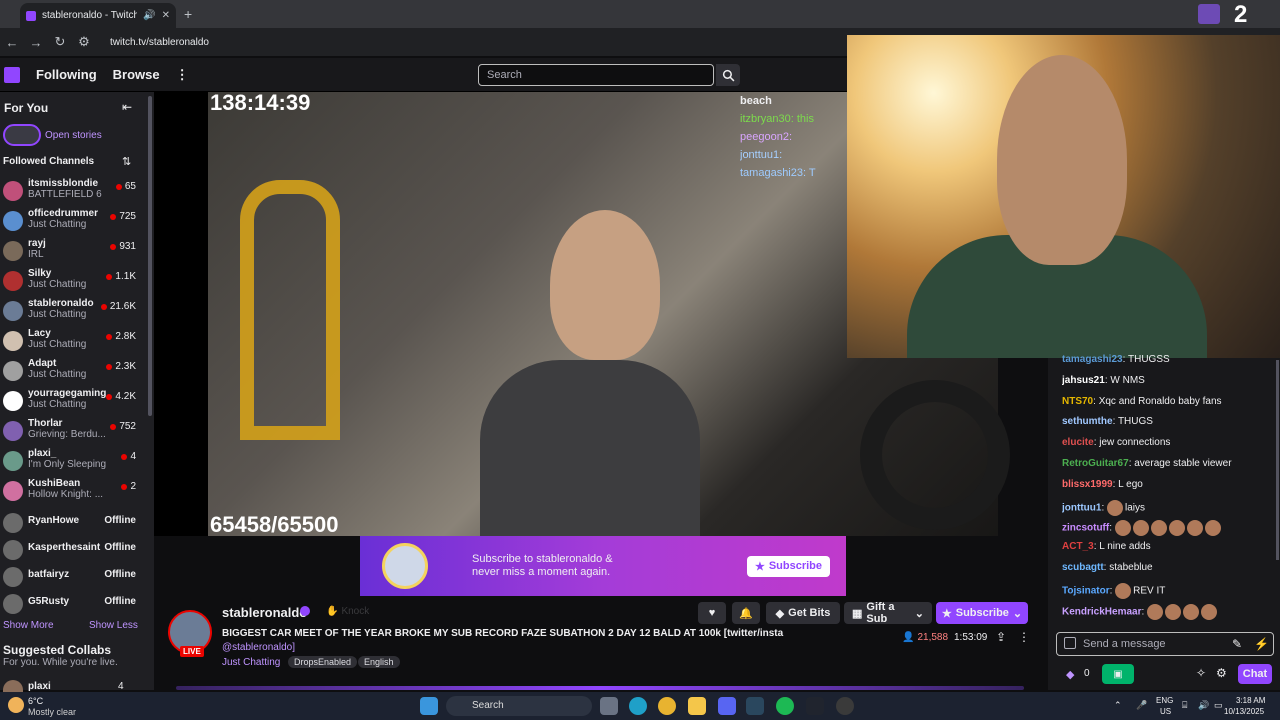 This screenshot has width=1280, height=720. What do you see at coordinates (1087, 421) in the screenshot?
I see `chat-username: sethumthe` at bounding box center [1087, 421].